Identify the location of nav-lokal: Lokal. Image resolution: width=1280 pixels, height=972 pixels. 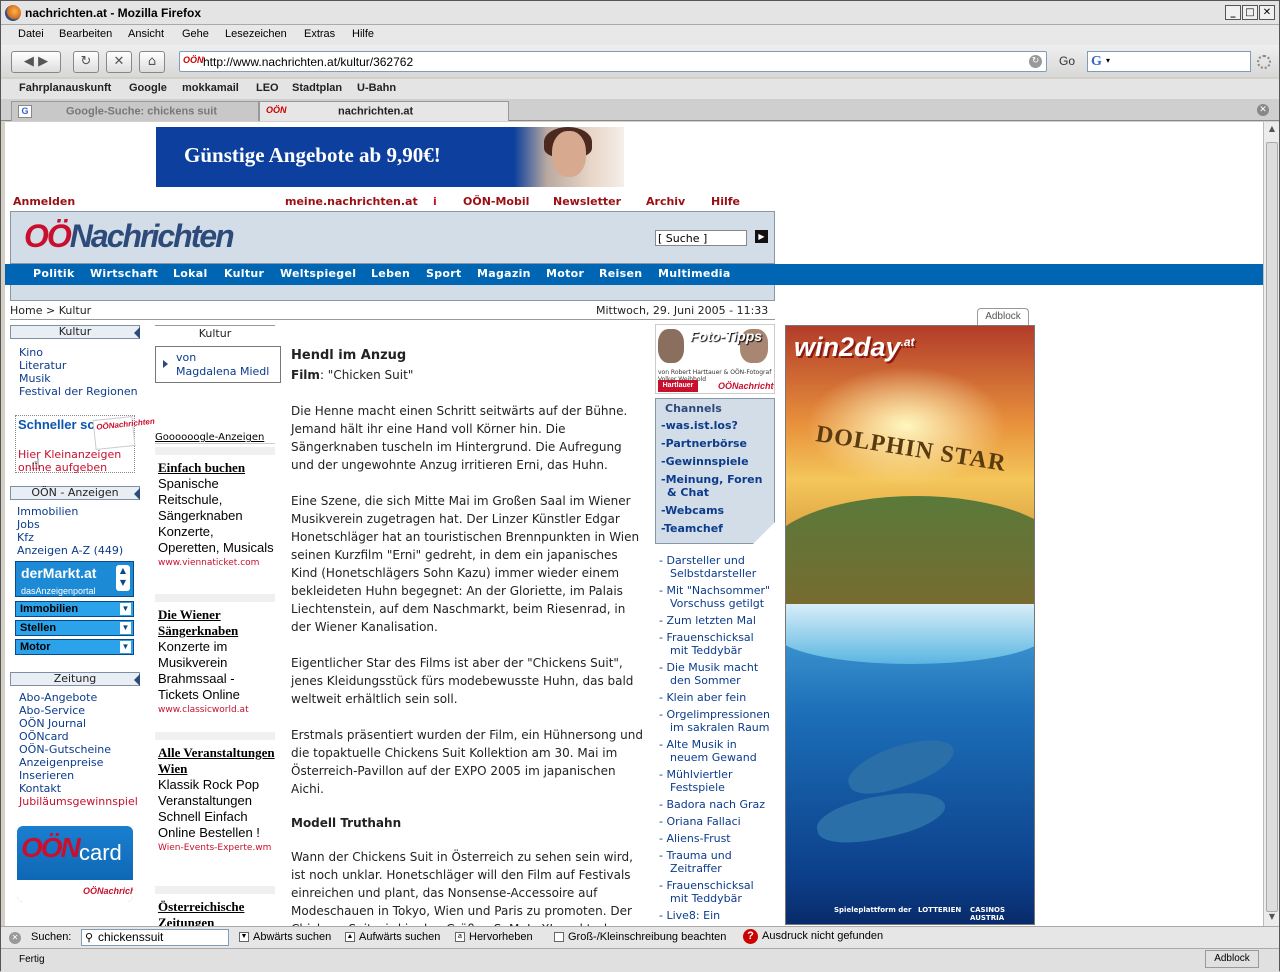
(190, 273).